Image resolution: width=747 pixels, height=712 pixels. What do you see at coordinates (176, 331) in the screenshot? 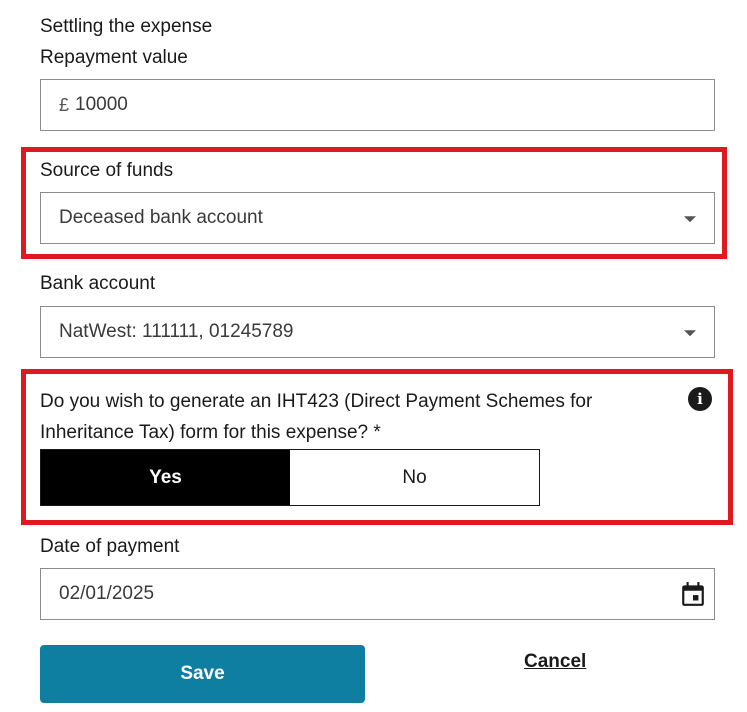
I see `bank-account-value: NatWest: 111111, 01245789` at bounding box center [176, 331].